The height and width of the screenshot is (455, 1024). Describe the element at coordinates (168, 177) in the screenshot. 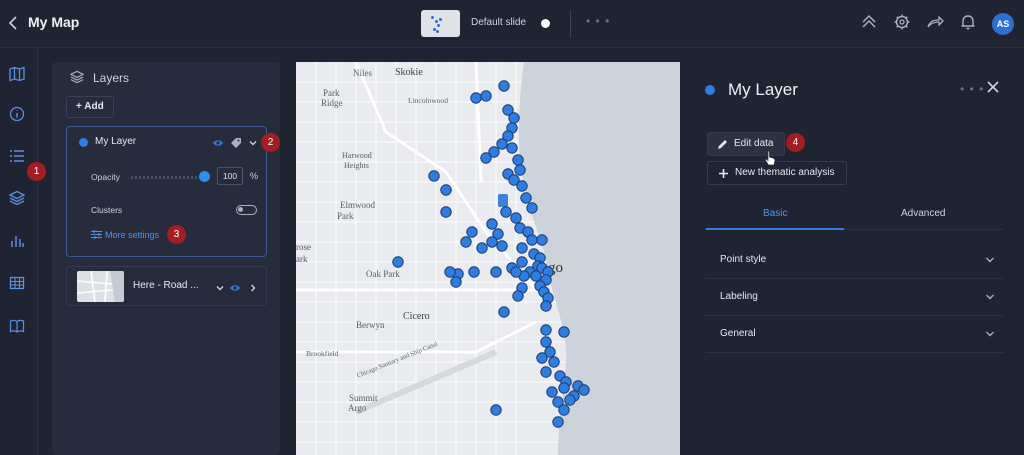

I see `opacity-slider-track` at that location.